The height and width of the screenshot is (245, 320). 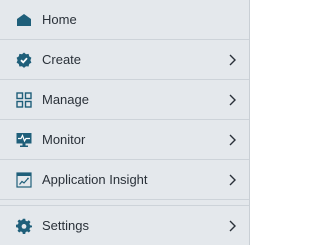 What do you see at coordinates (24, 179) in the screenshot?
I see `insight-chart-icon` at bounding box center [24, 179].